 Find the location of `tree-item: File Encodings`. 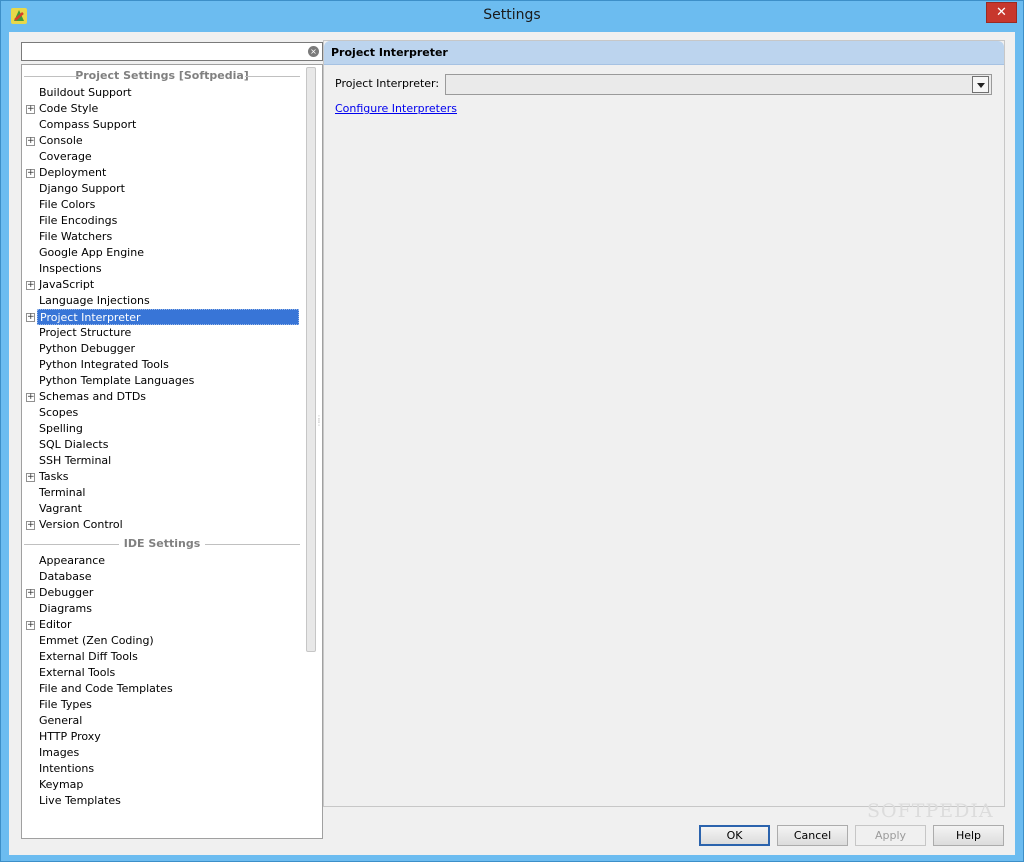

tree-item: File Encodings is located at coordinates (163, 221).